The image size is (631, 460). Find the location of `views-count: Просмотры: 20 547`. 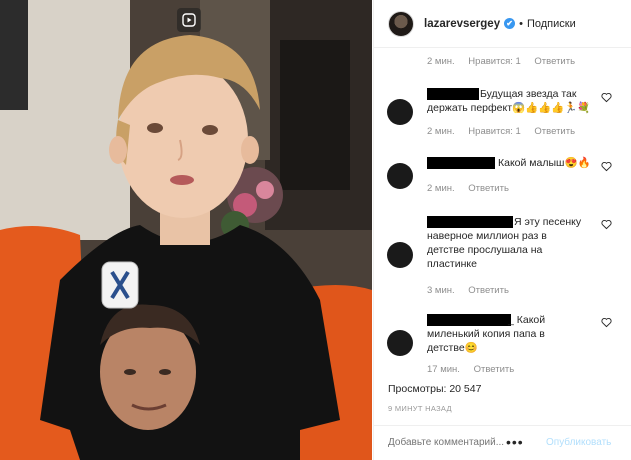

views-count: Просмотры: 20 547 is located at coordinates (434, 389).